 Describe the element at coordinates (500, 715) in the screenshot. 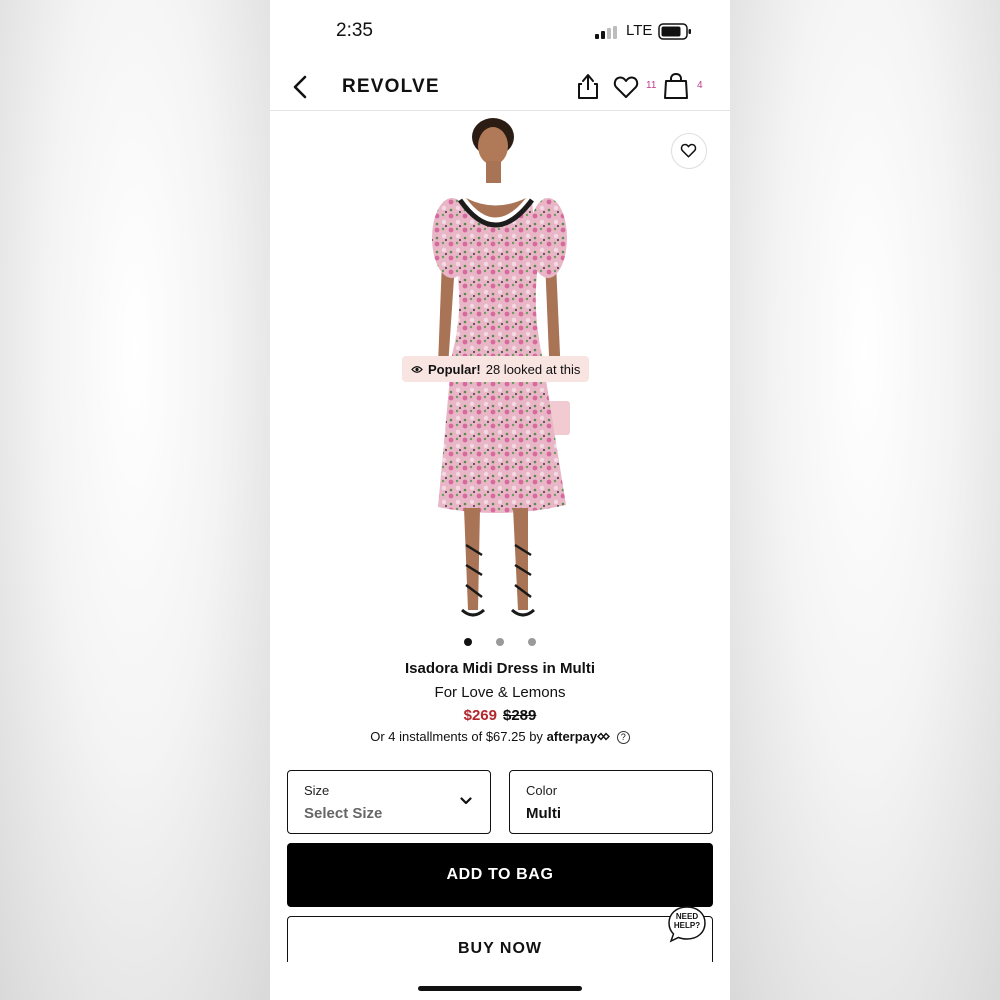

I see `price-row: $269 $289` at that location.